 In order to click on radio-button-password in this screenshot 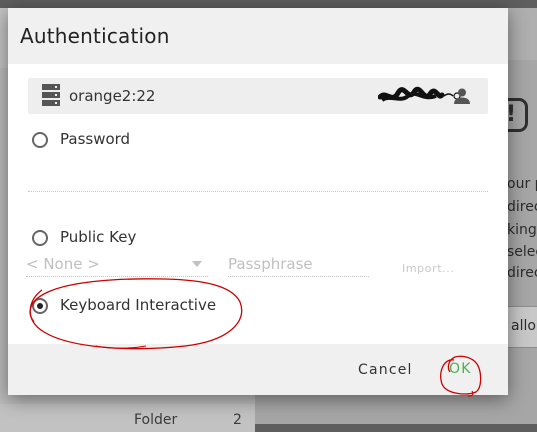, I will do `click(40, 140)`.